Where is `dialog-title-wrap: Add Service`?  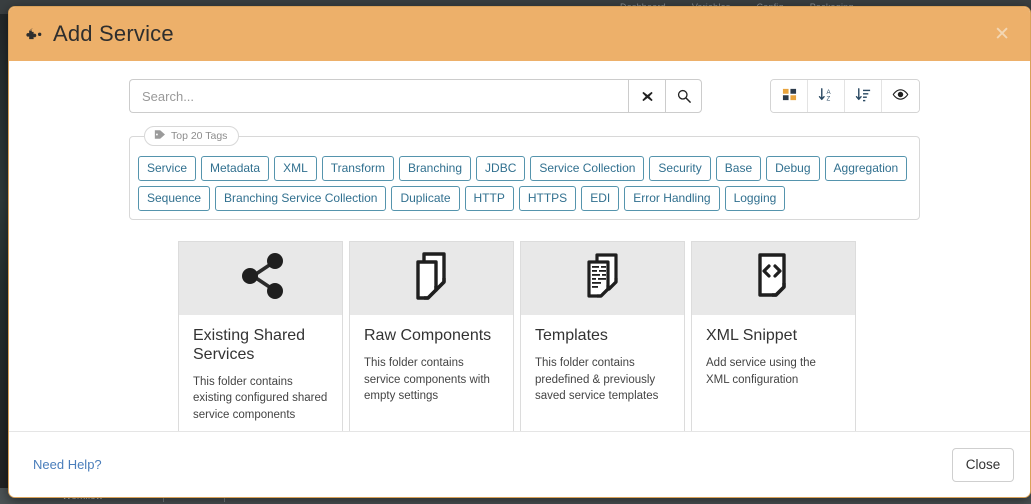
dialog-title-wrap: Add Service is located at coordinates (98, 34).